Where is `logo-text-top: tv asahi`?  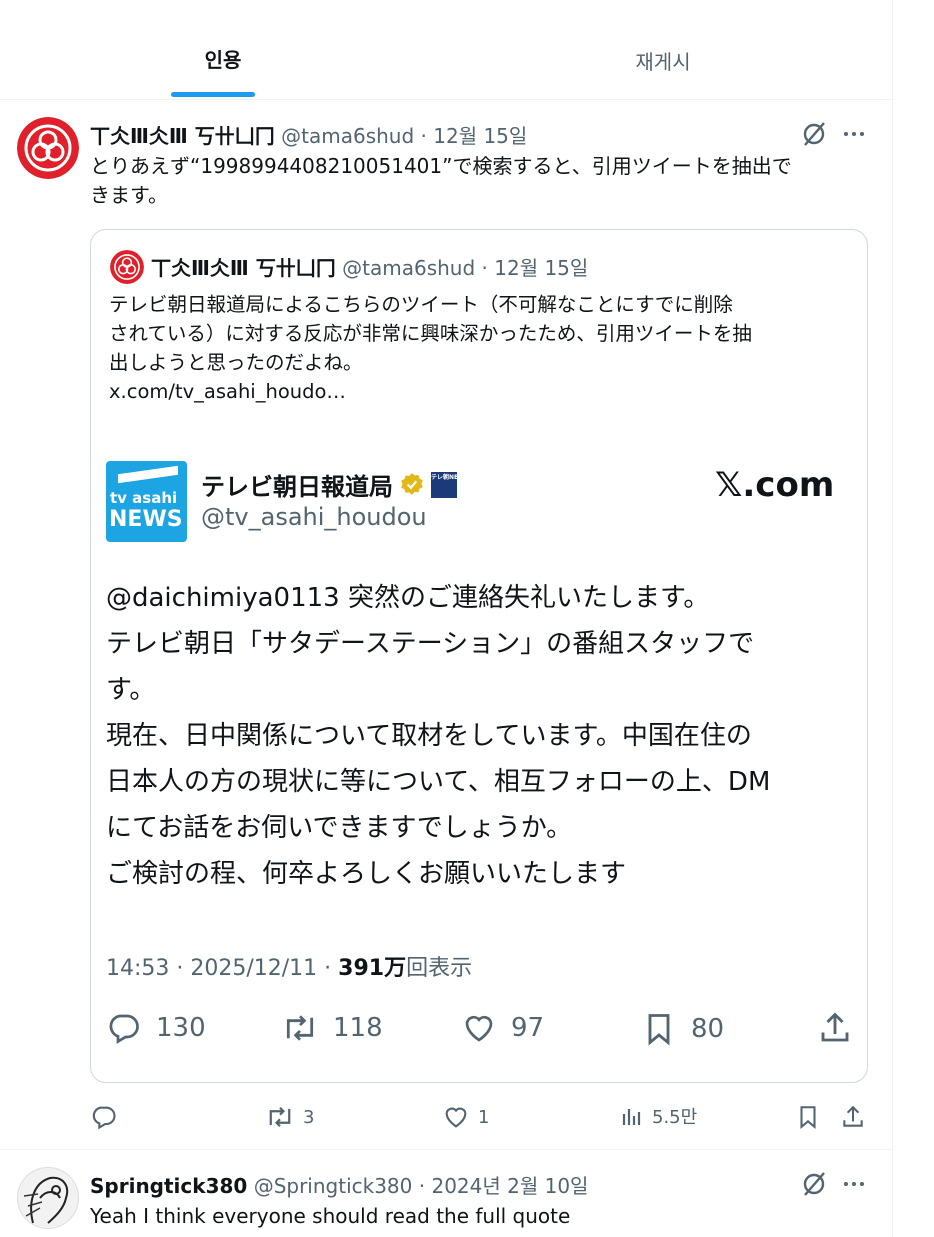
logo-text-top: tv asahi is located at coordinates (144, 498).